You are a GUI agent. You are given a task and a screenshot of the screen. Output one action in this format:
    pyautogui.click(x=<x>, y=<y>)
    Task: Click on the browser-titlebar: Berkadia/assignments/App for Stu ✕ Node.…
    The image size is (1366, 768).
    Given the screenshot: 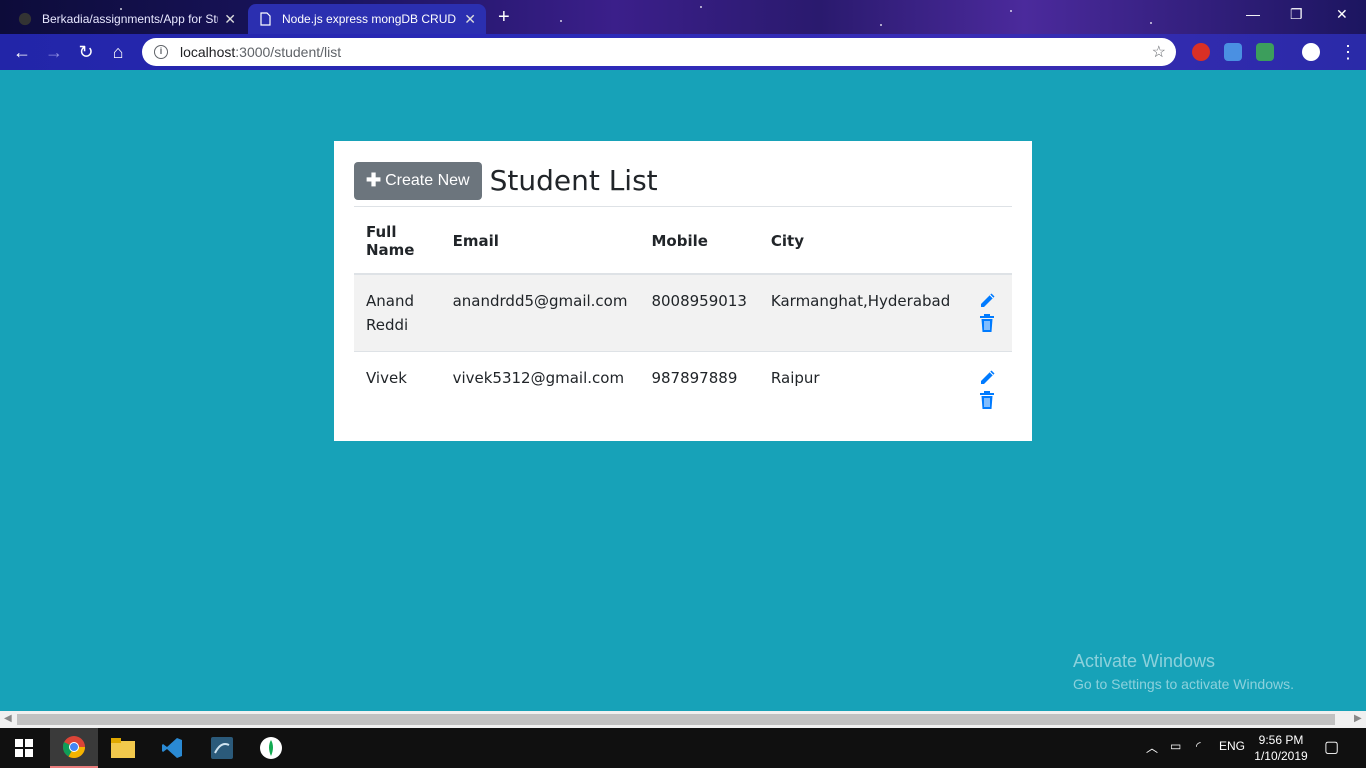 What is the action you would take?
    pyautogui.click(x=683, y=17)
    